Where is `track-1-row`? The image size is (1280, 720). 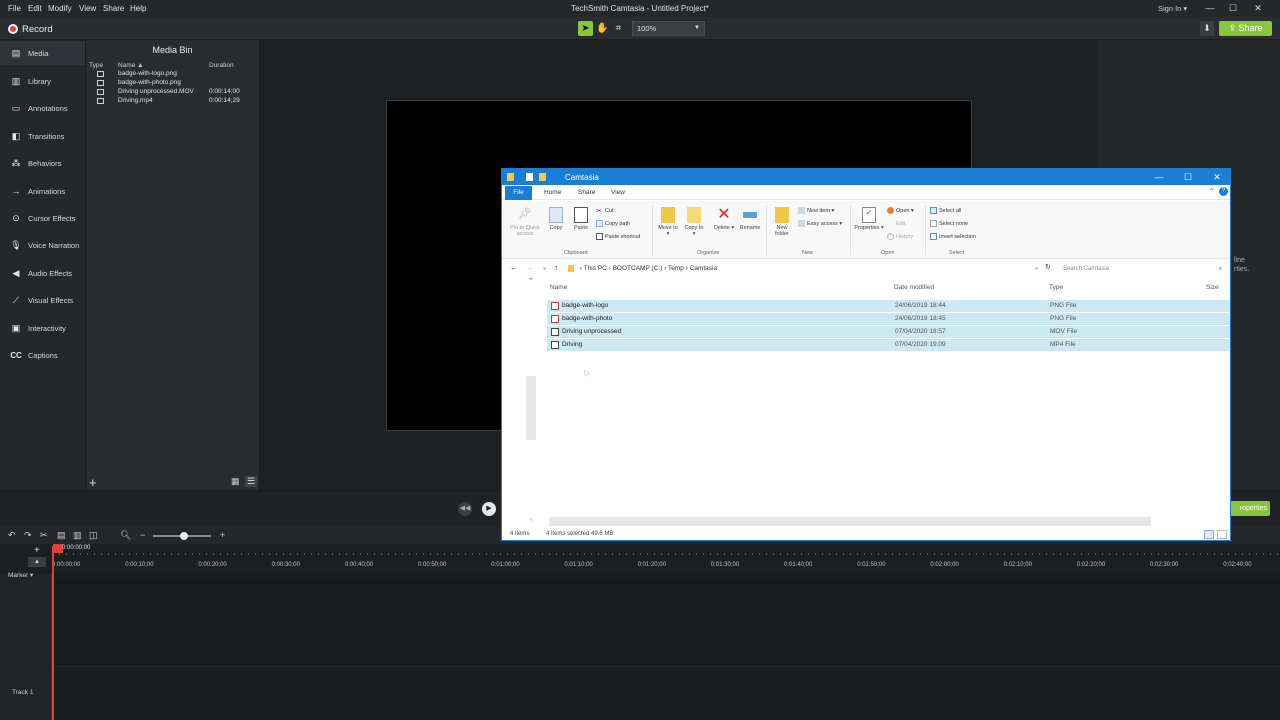 track-1-row is located at coordinates (666, 689).